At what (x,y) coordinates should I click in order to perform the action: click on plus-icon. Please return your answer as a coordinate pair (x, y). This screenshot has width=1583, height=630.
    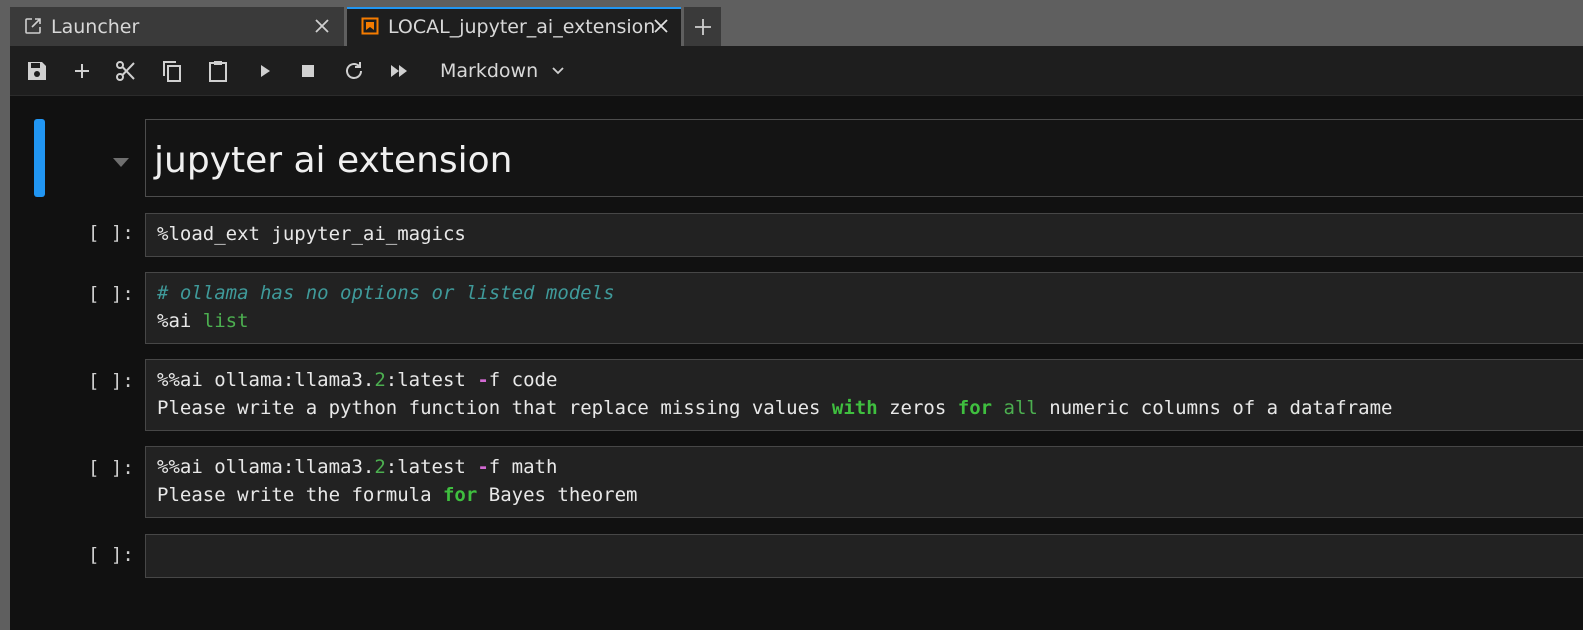
    Looking at the image, I should click on (703, 27).